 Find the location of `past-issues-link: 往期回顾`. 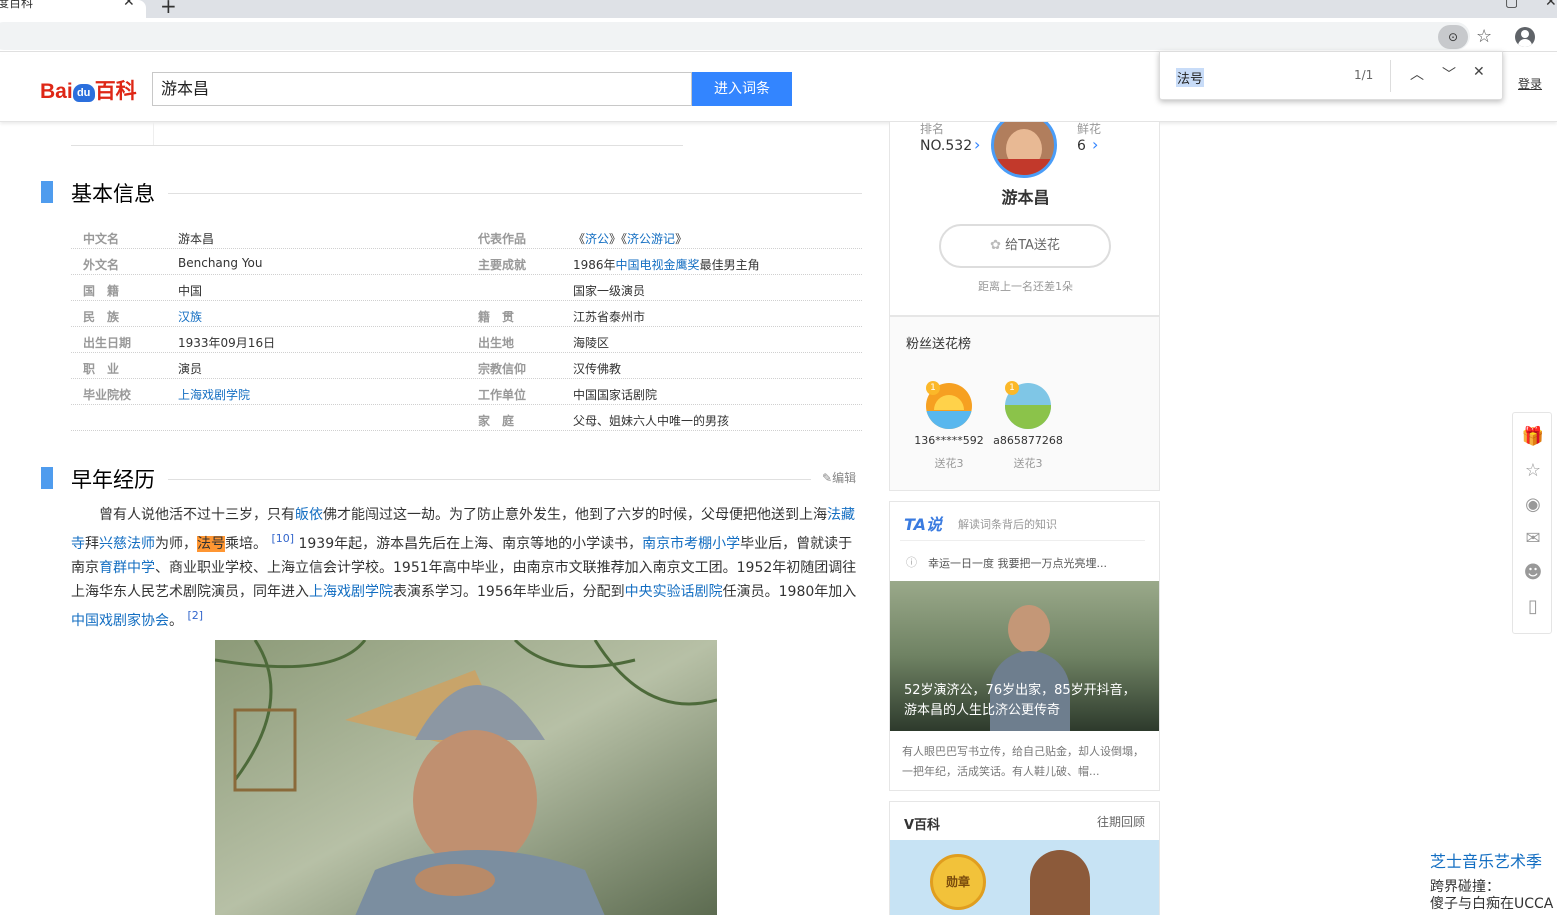

past-issues-link: 往期回顾 is located at coordinates (1121, 821).